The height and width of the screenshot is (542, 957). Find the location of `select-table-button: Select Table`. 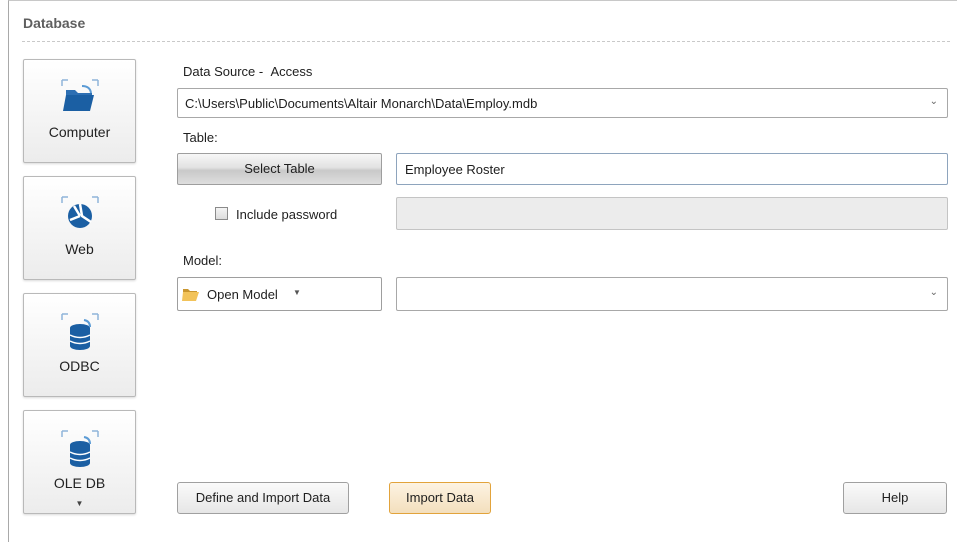

select-table-button: Select Table is located at coordinates (279, 169).